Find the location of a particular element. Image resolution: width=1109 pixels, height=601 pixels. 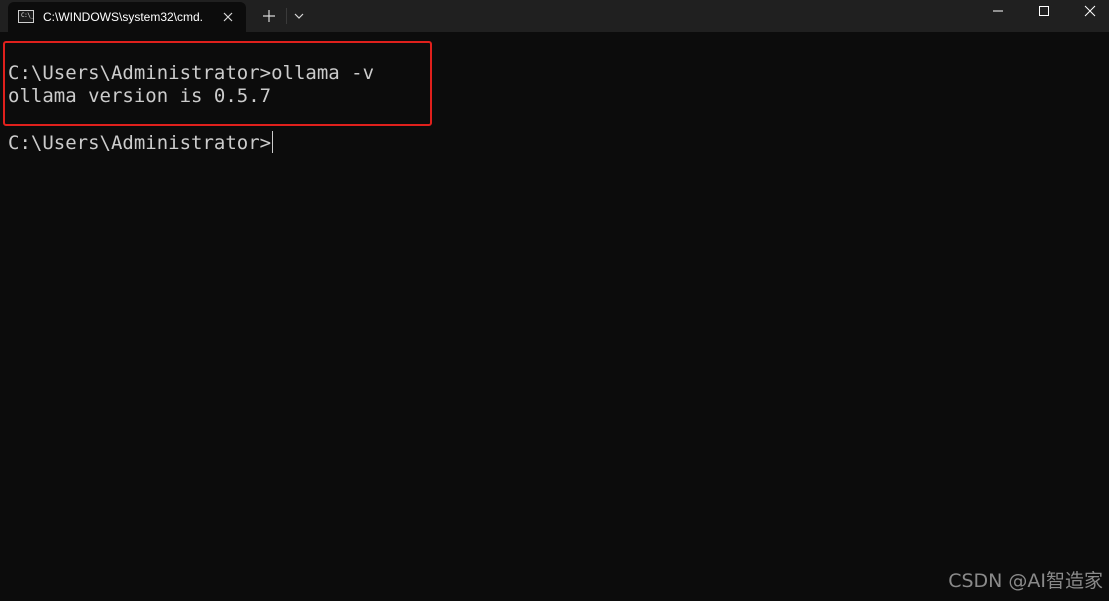

terminal-prompt: C:\Users\Administrator> is located at coordinates (140, 143).